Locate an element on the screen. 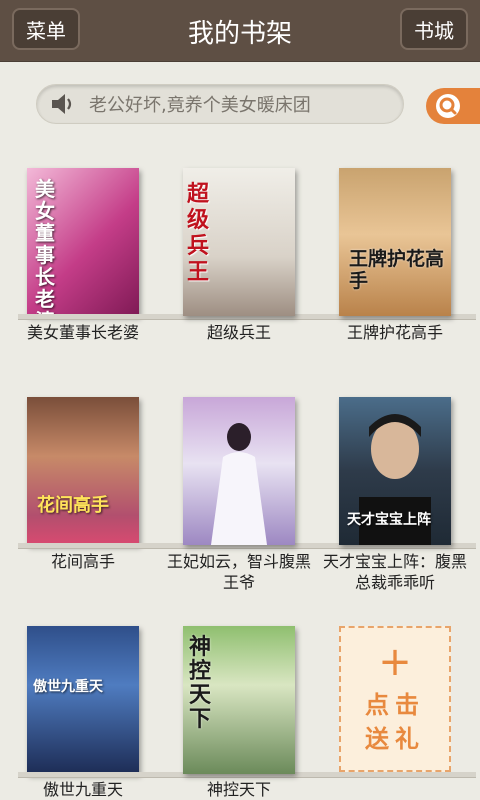 The image size is (480, 800). book-cover-title: 花间高手 is located at coordinates (73, 505).